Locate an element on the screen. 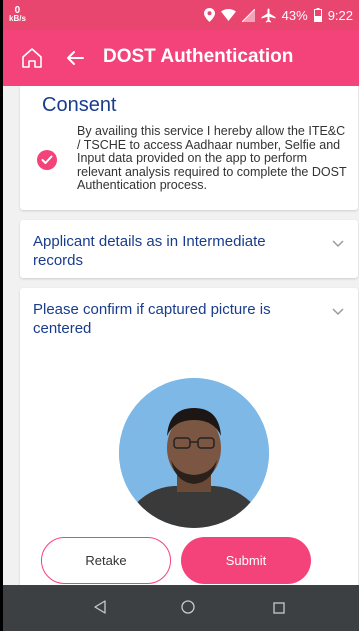 Image resolution: width=359 pixels, height=631 pixels. clock-time: 9:22 is located at coordinates (340, 15).